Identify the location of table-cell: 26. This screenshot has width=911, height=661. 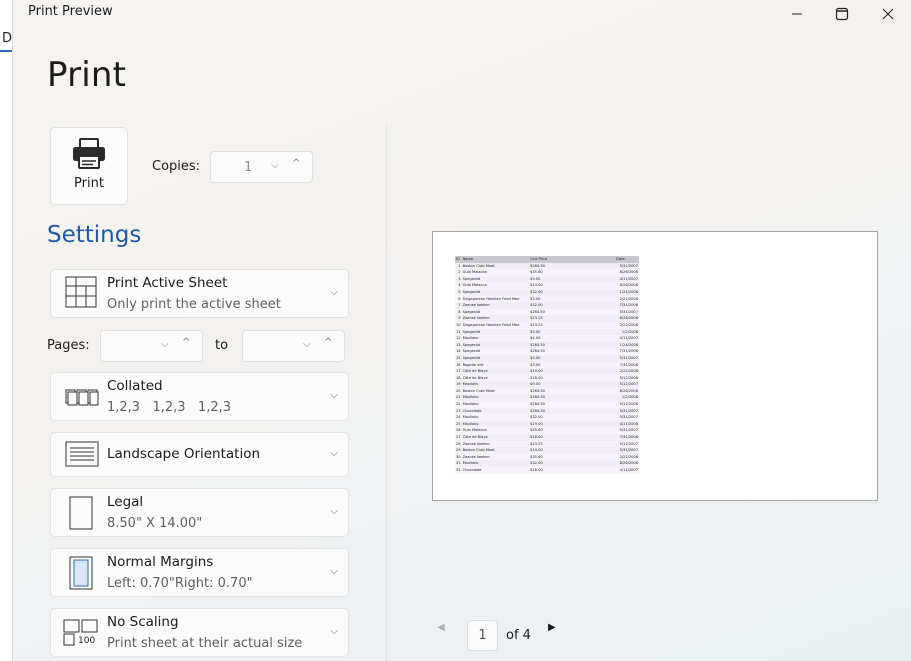
(458, 431).